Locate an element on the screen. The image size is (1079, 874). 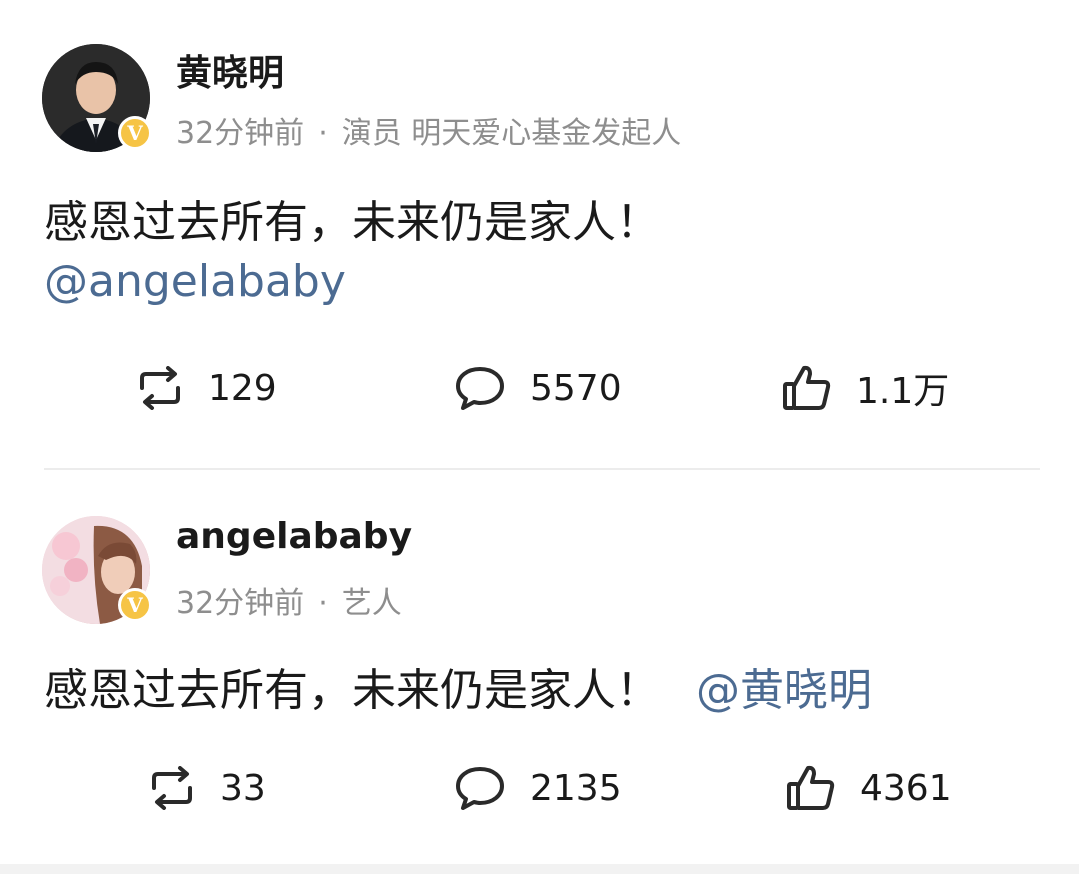
post-text-row: 感恩过去所有，未来仍是家人！ @黄晓明 is located at coordinates (458, 686).